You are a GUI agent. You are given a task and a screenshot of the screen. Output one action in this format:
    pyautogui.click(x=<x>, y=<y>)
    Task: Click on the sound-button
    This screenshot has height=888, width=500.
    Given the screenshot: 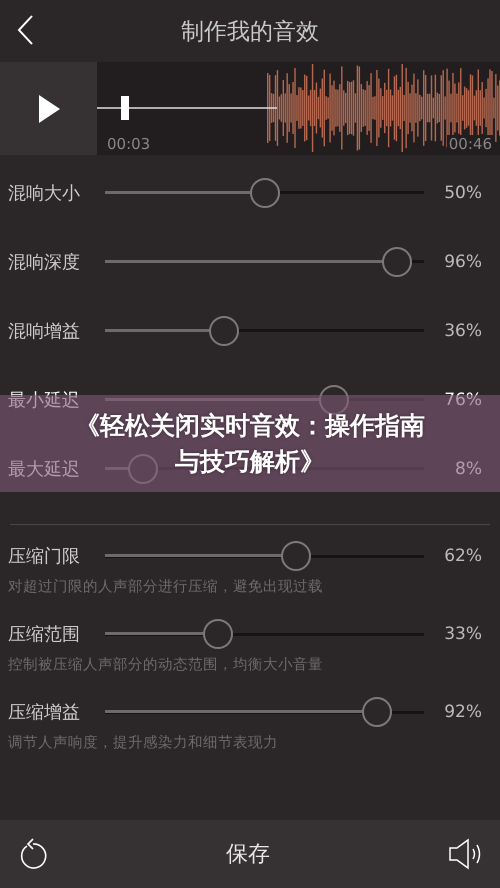 What is the action you would take?
    pyautogui.click(x=465, y=854)
    